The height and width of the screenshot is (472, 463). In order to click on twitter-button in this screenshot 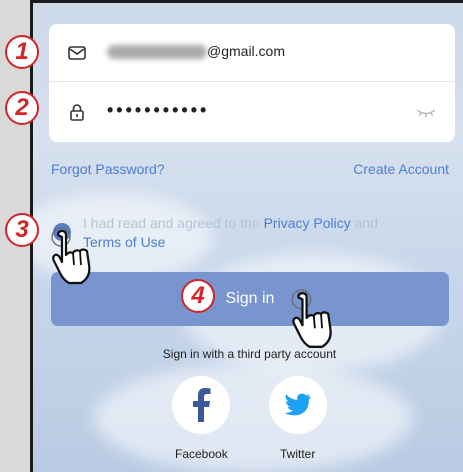, I will do `click(298, 405)`.